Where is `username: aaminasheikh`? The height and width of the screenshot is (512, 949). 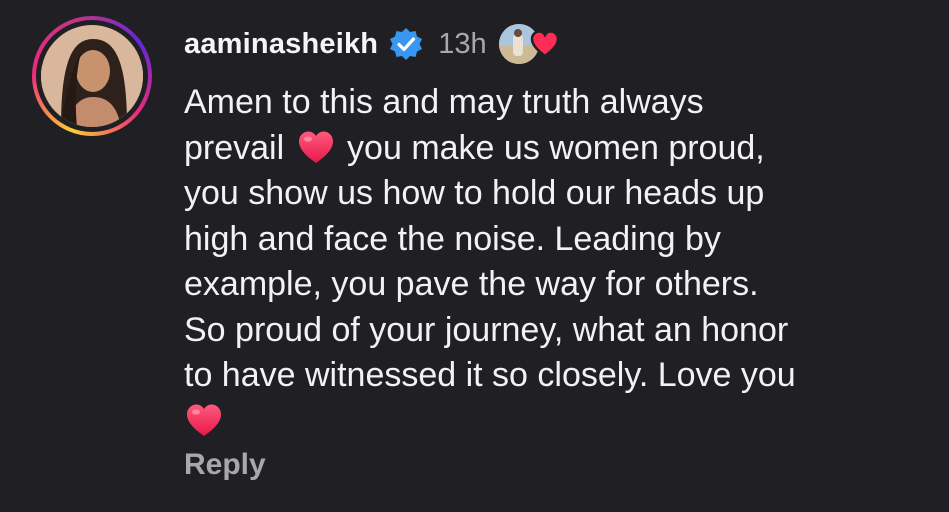 username: aaminasheikh is located at coordinates (281, 44).